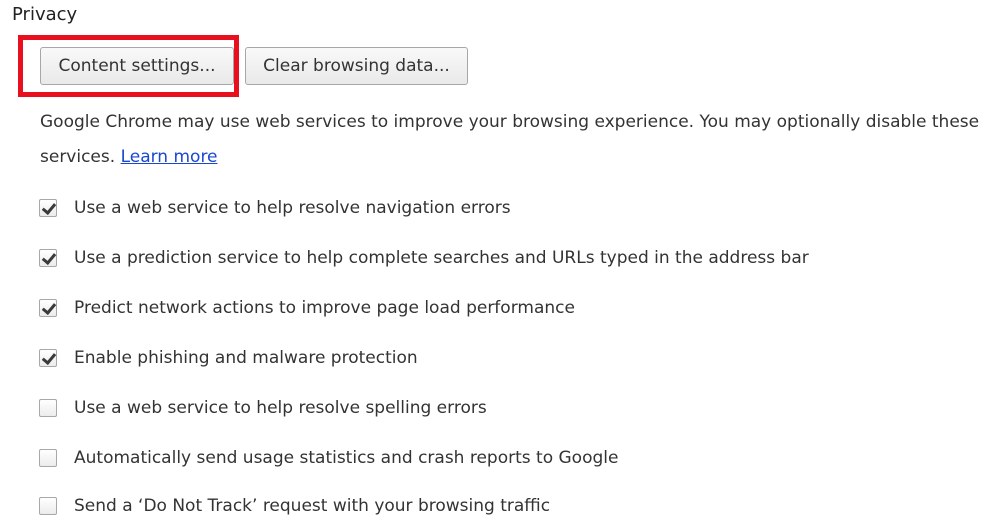  What do you see at coordinates (45, 14) in the screenshot?
I see `section-title: Privacy` at bounding box center [45, 14].